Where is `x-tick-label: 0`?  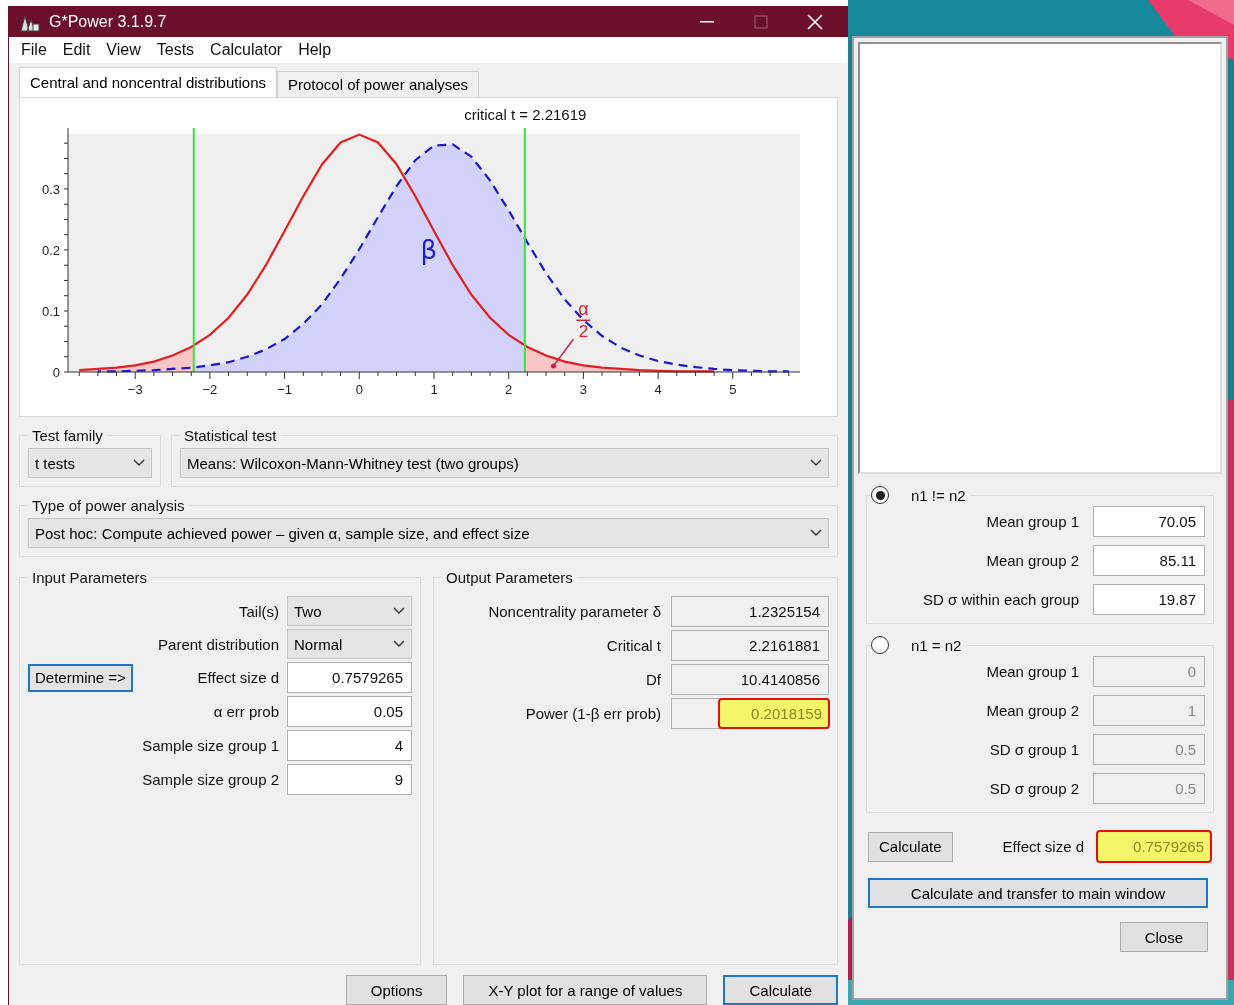 x-tick-label: 0 is located at coordinates (359, 389).